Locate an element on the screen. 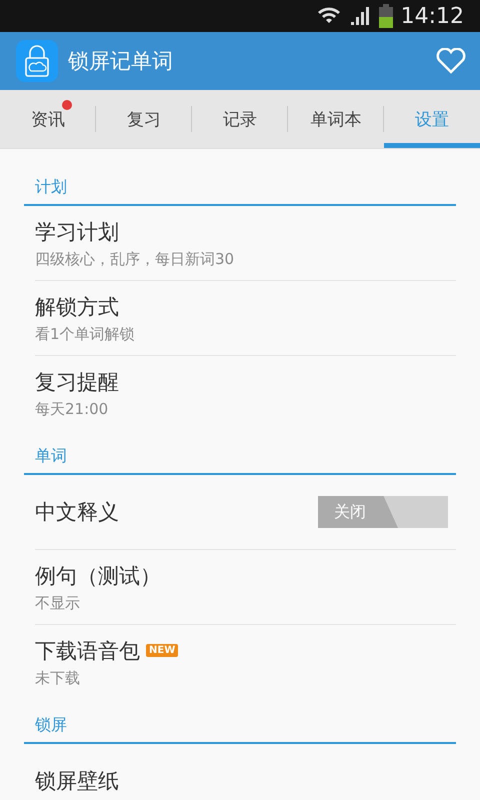 Image resolution: width=480 pixels, height=800 pixels. setting-title: 锁屏壁纸 is located at coordinates (77, 781).